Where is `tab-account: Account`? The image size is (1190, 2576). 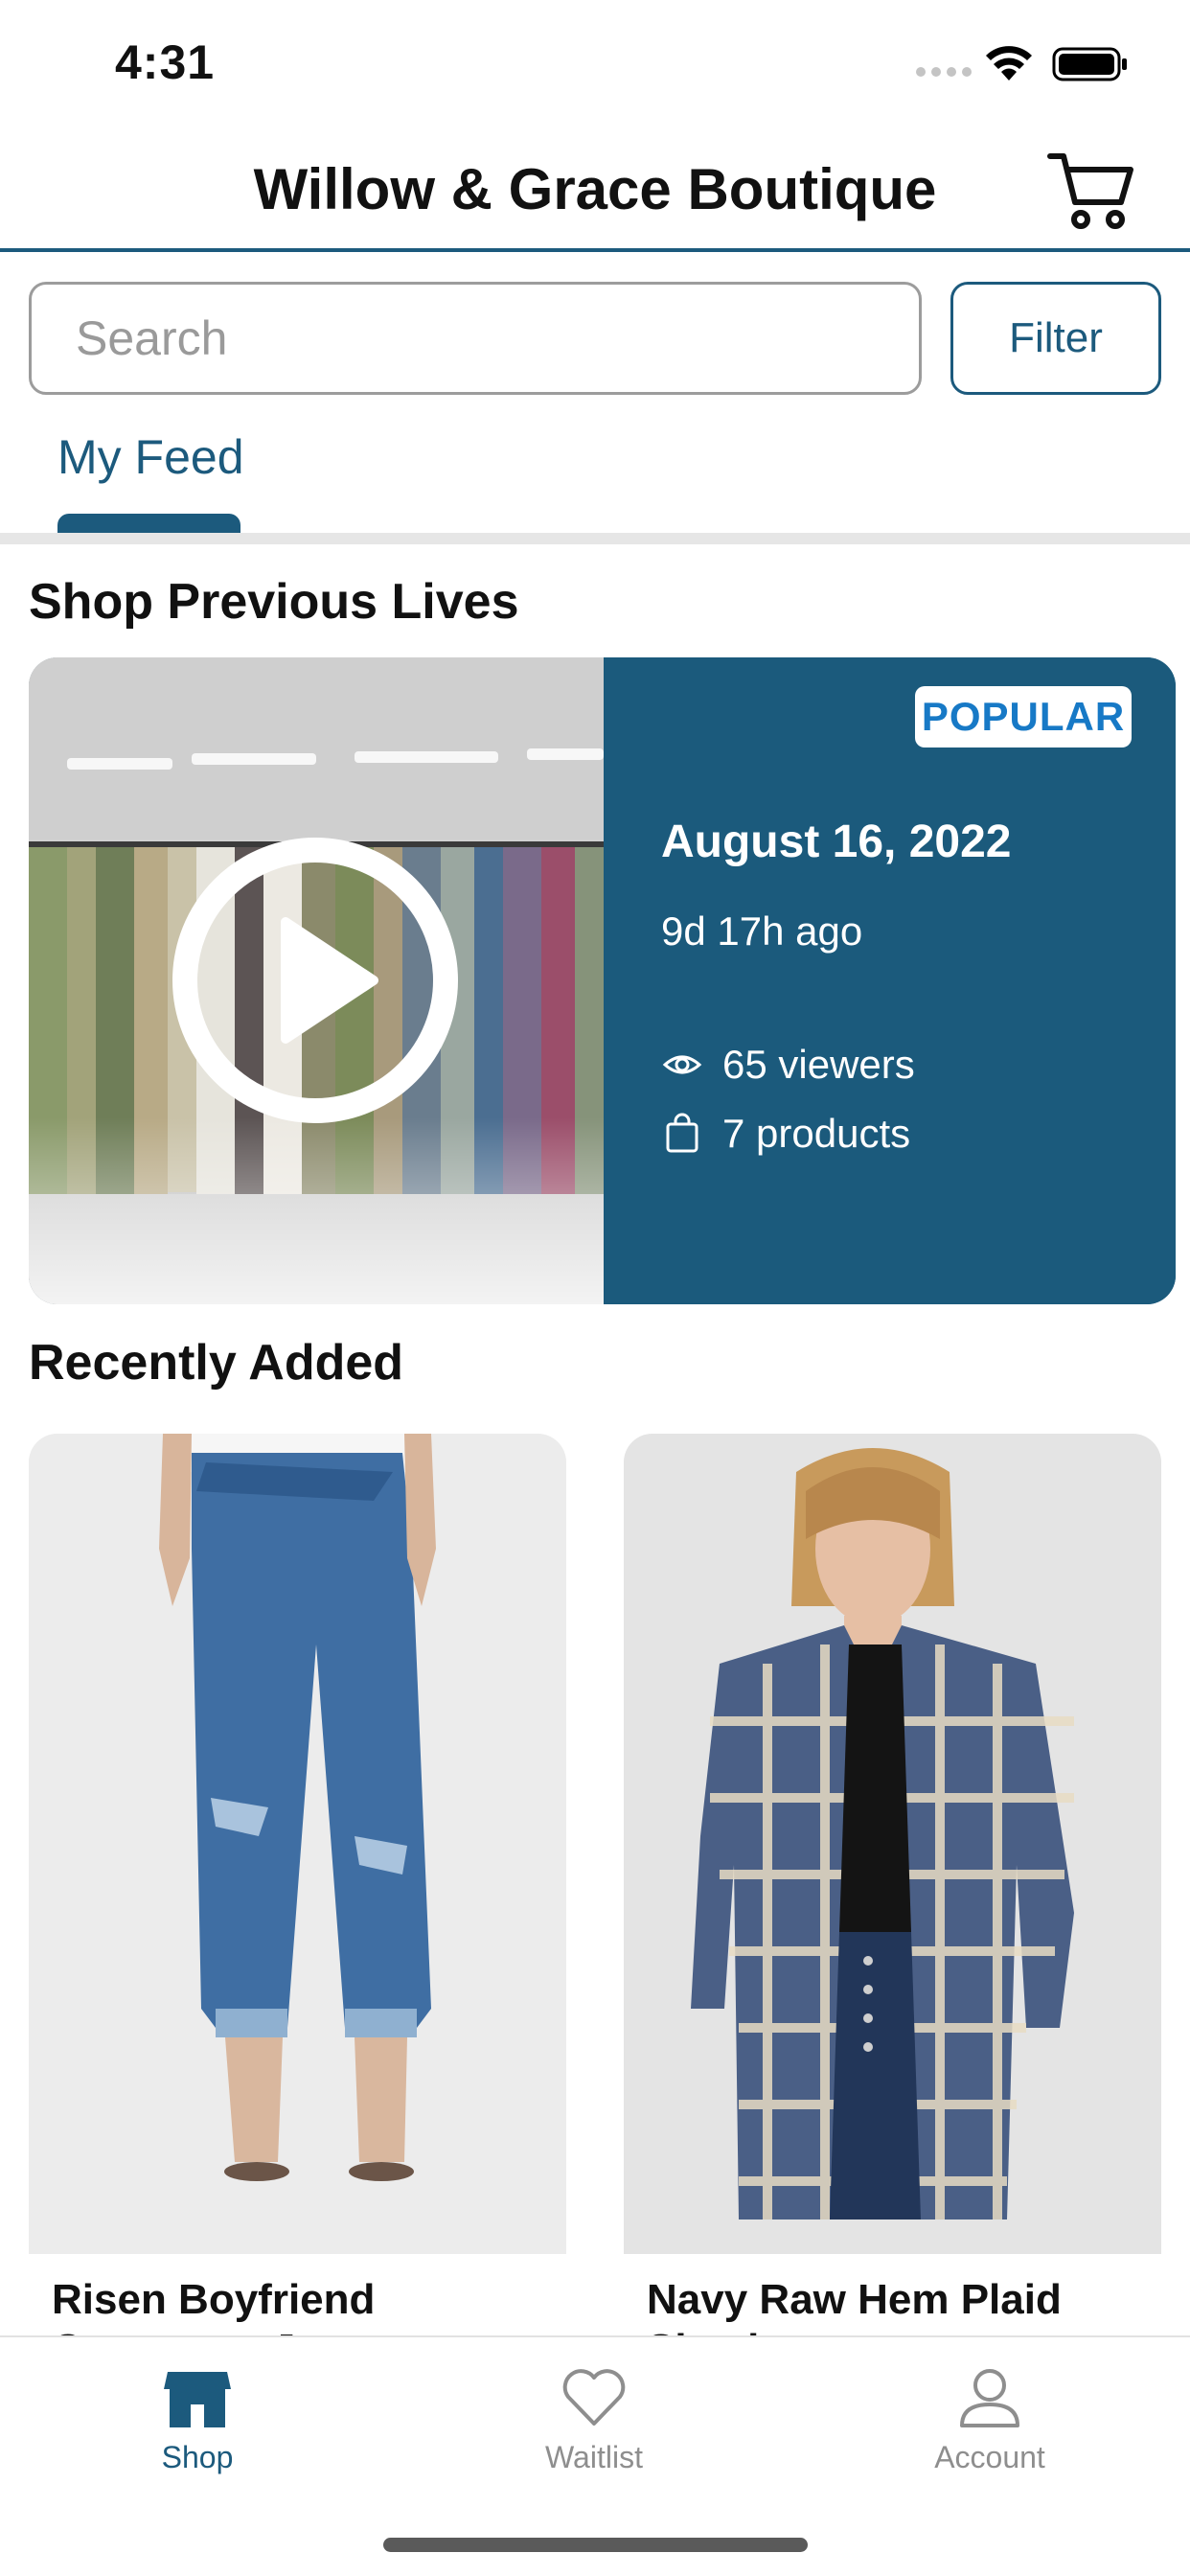 tab-account: Account is located at coordinates (990, 2423).